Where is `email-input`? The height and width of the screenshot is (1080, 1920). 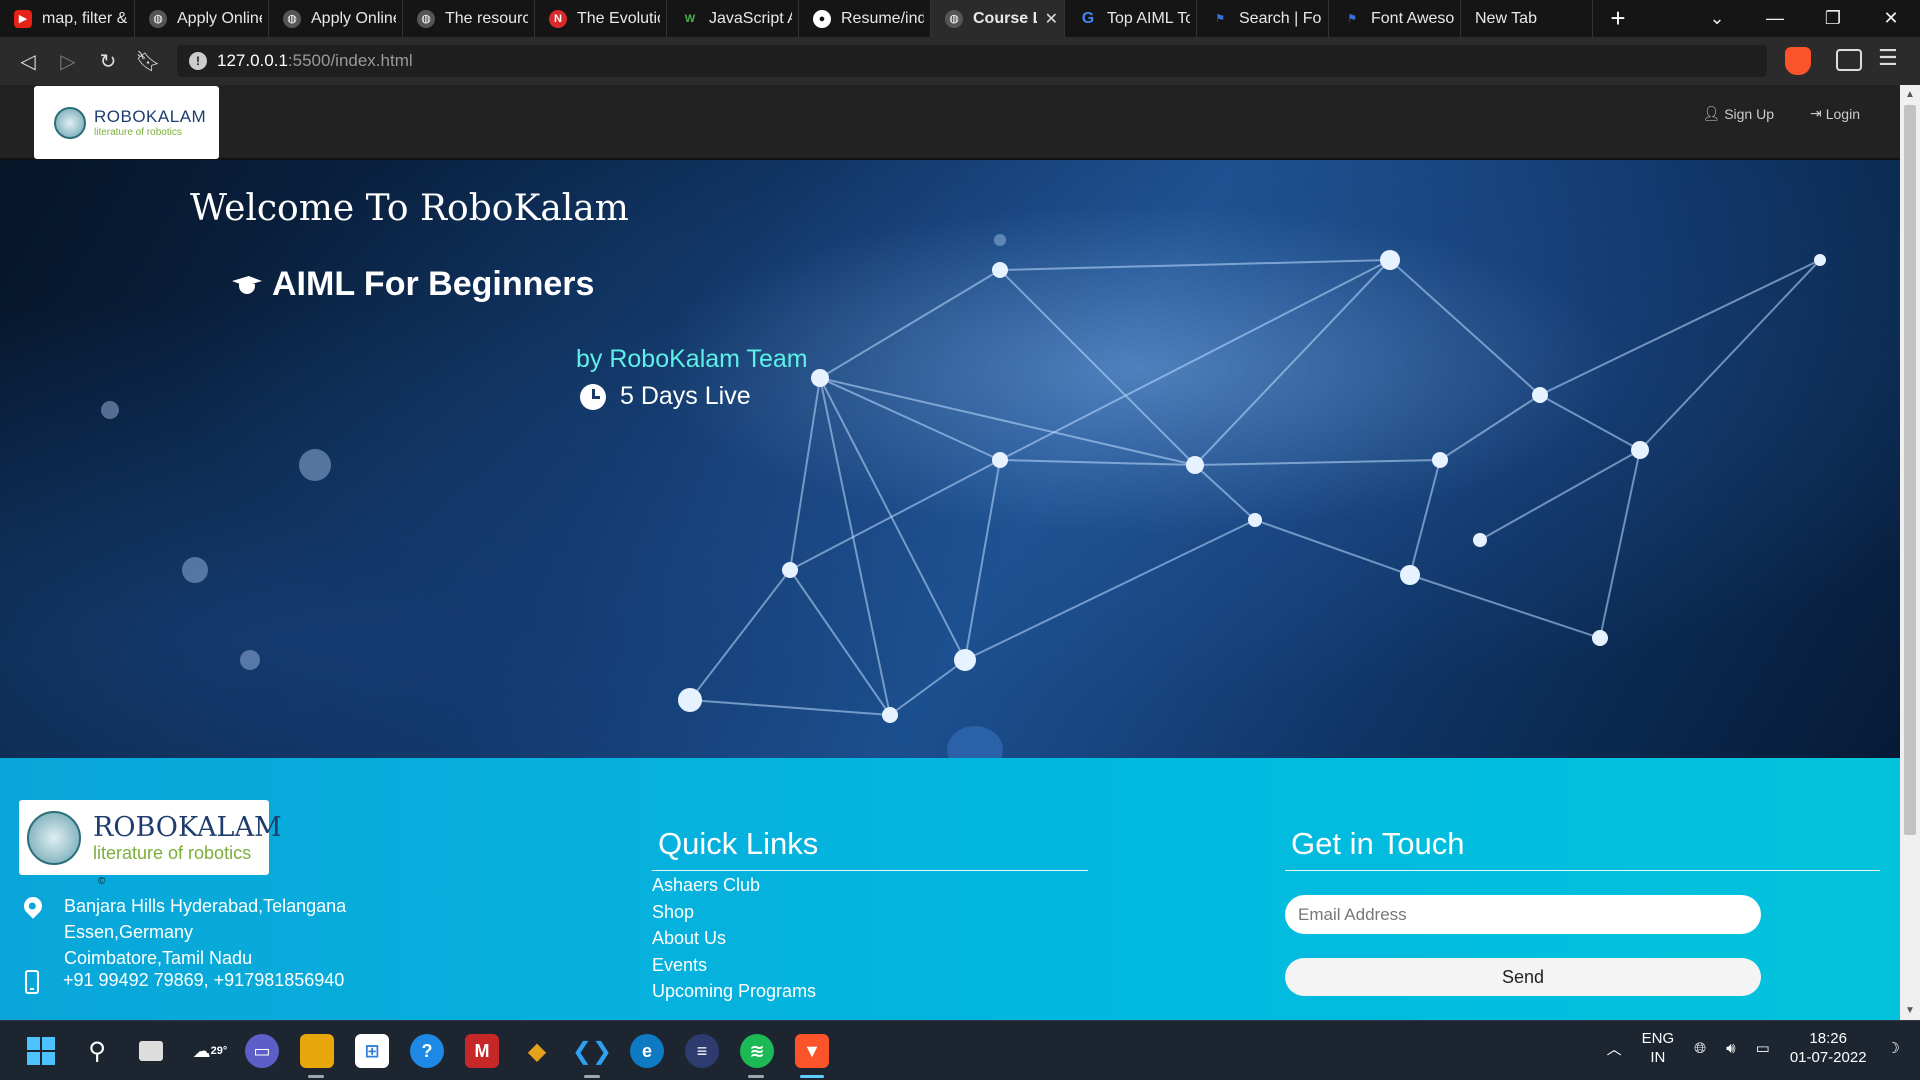
email-input is located at coordinates (1523, 914).